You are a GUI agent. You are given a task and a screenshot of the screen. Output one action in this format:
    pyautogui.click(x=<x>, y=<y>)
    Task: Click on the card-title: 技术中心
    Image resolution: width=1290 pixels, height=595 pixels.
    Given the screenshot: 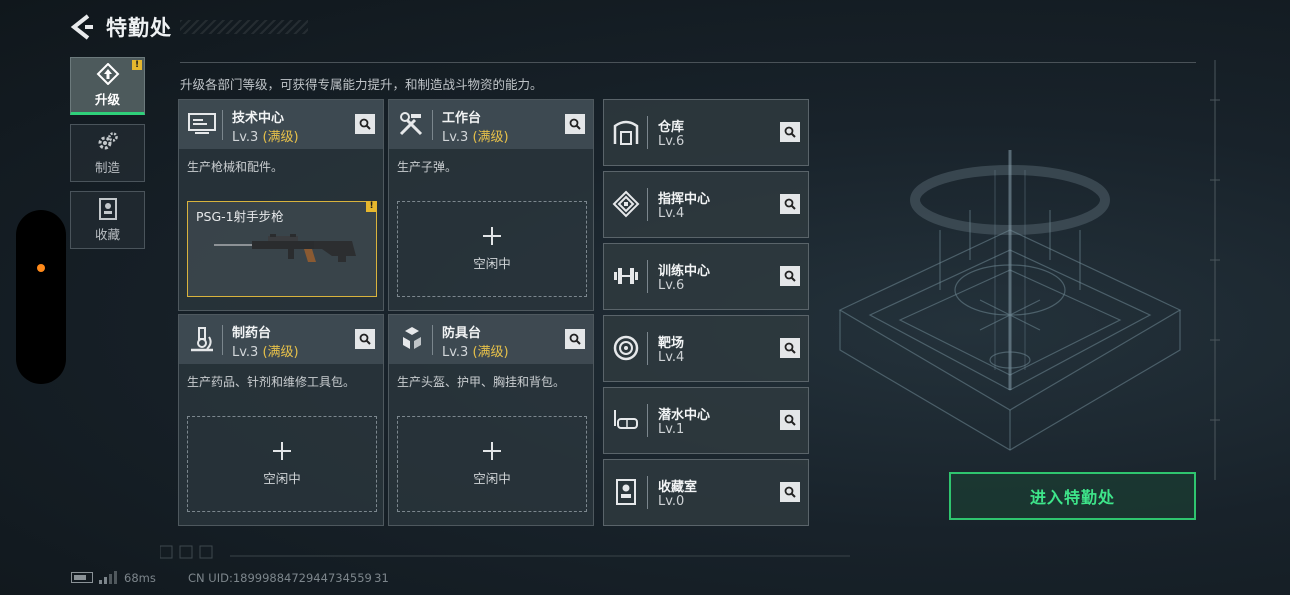 What is the action you would take?
    pyautogui.click(x=258, y=118)
    